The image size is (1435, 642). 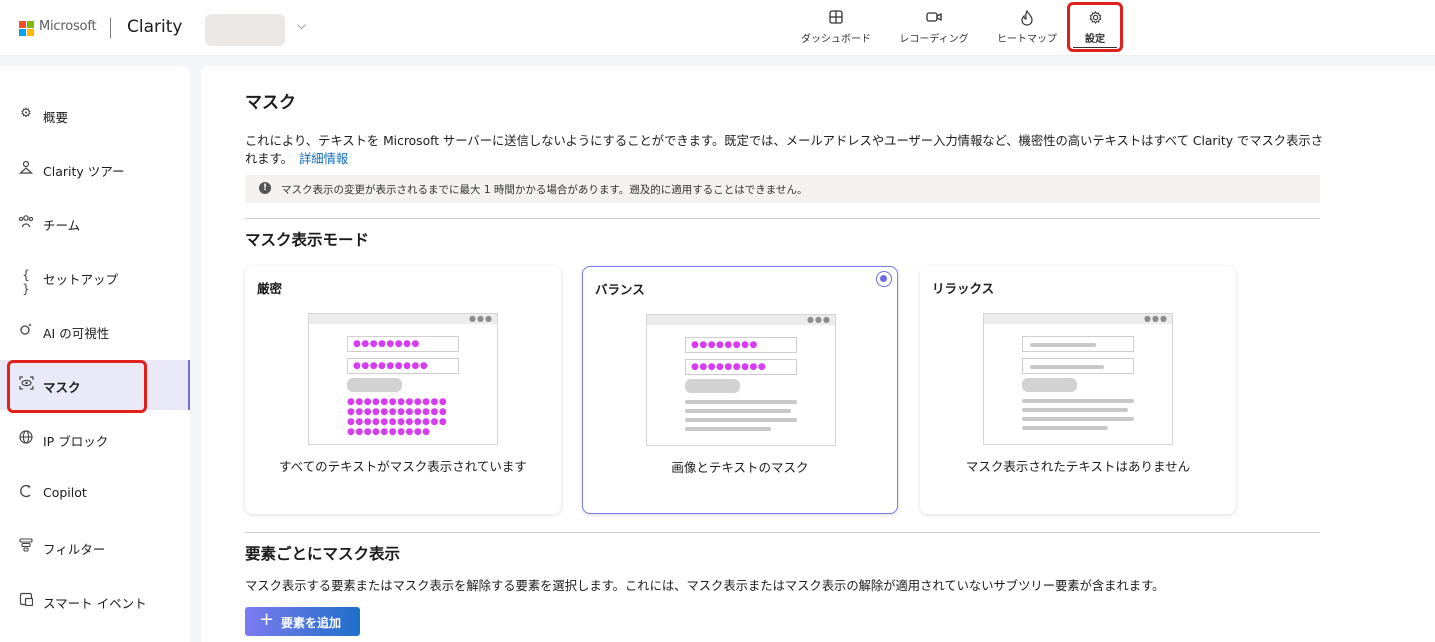 What do you see at coordinates (265, 188) in the screenshot?
I see `info-icon: !` at bounding box center [265, 188].